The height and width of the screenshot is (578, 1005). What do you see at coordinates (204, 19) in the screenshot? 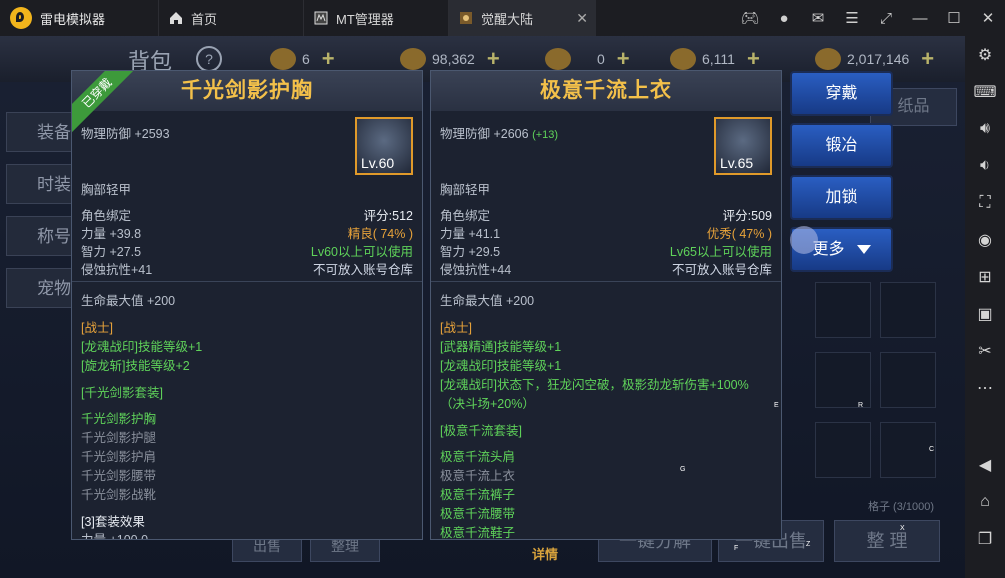
I see `tab-home-label: 首页` at bounding box center [204, 19].